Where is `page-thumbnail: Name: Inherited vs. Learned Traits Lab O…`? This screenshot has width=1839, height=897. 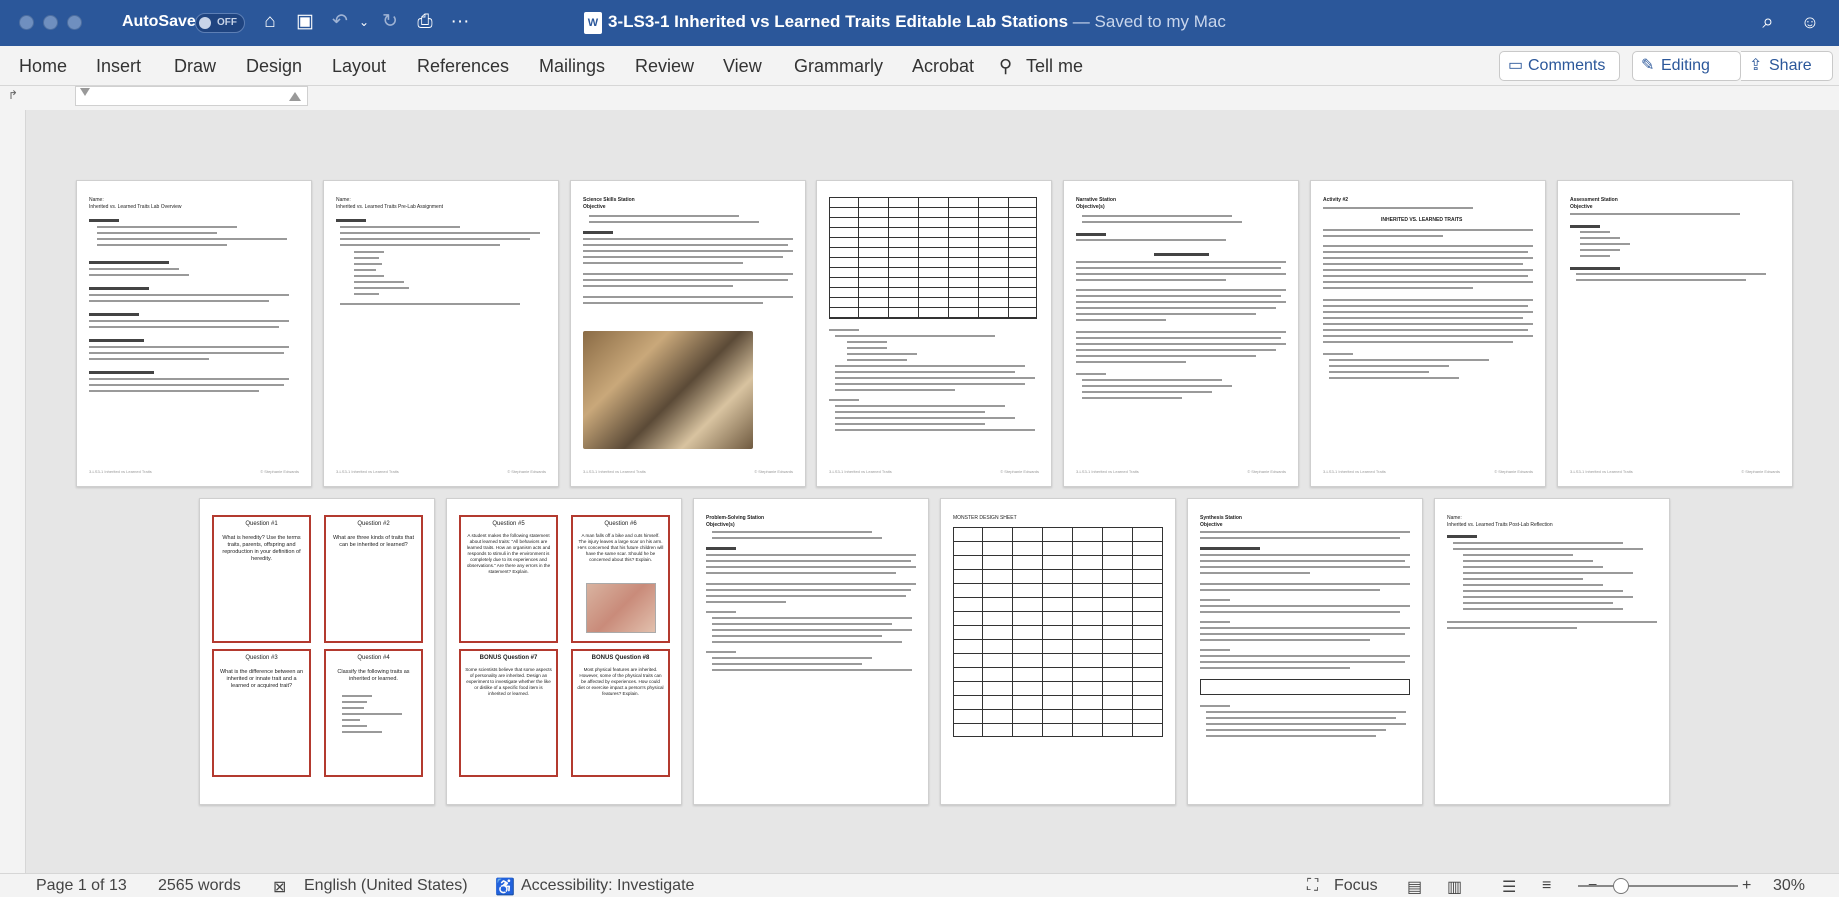
page-thumbnail: Name: Inherited vs. Learned Traits Lab O… is located at coordinates (194, 333).